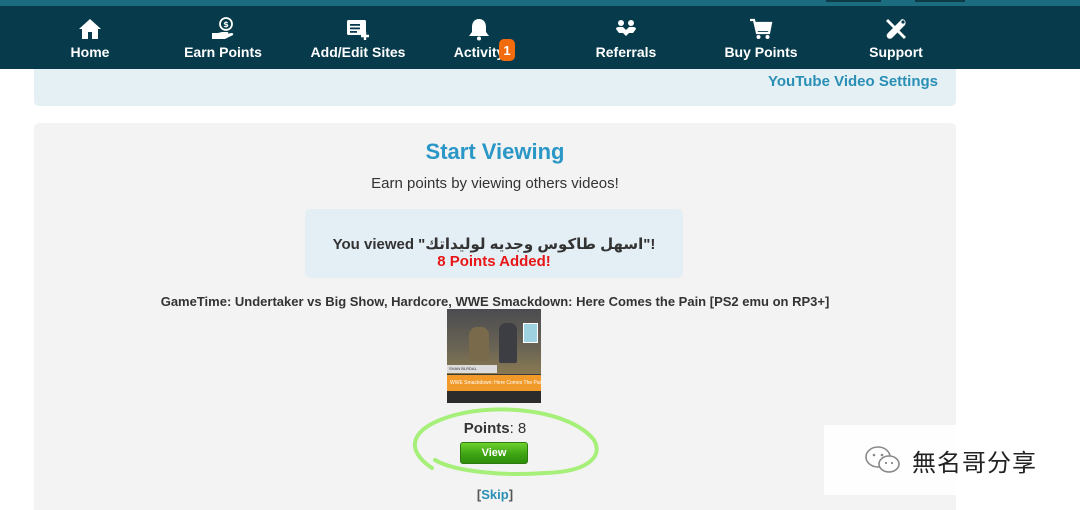 This screenshot has height=510, width=1080. I want to click on page-title: Start Viewing, so click(495, 151).